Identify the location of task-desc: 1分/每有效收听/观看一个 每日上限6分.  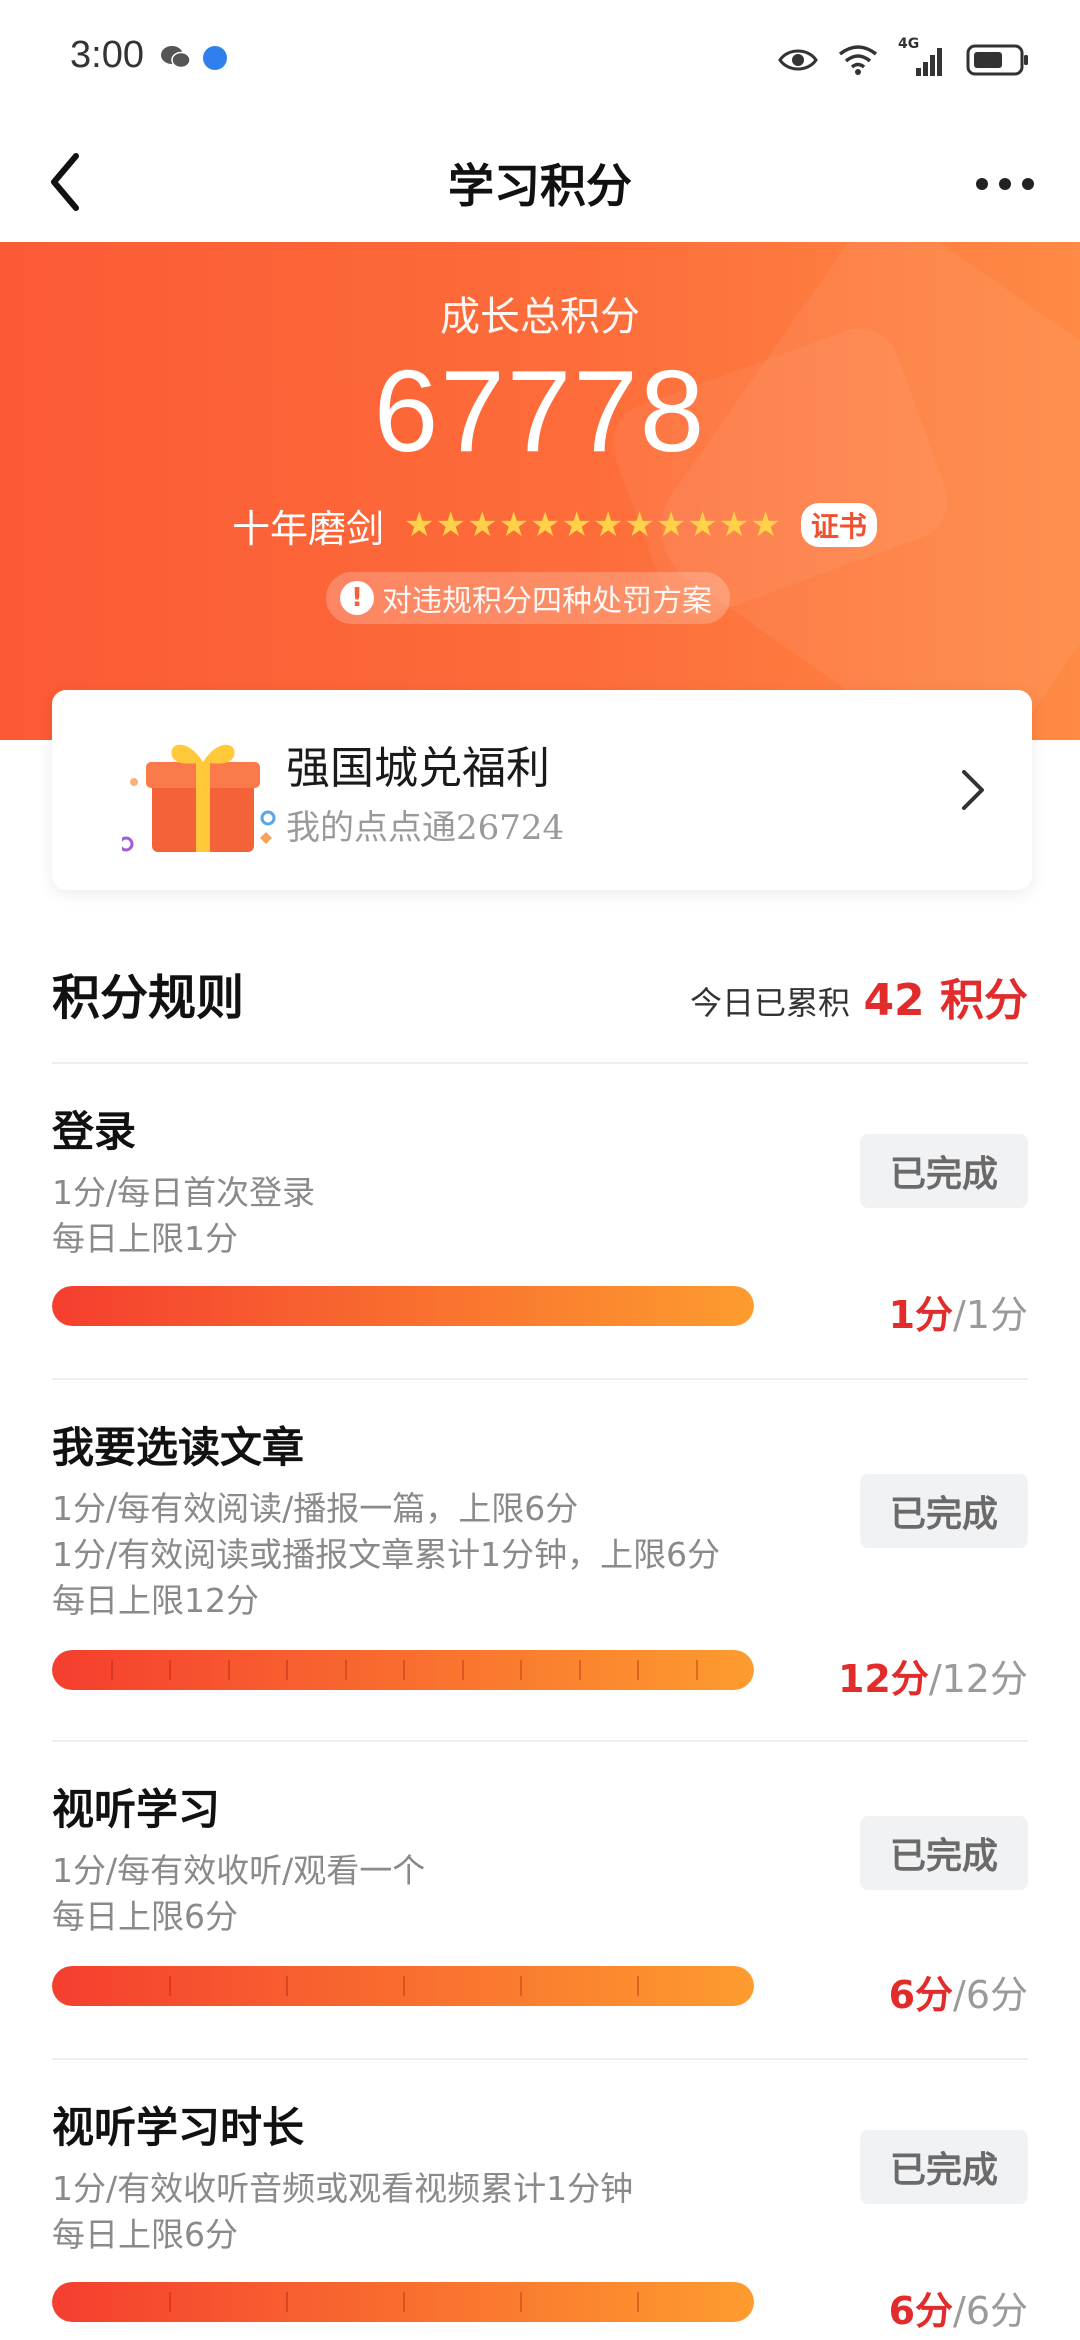
(238, 1894).